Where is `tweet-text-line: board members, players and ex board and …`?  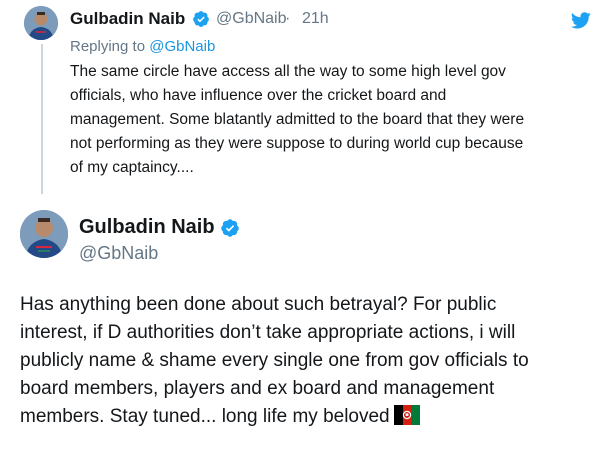
tweet-text-line: board members, players and ex board and … is located at coordinates (257, 388).